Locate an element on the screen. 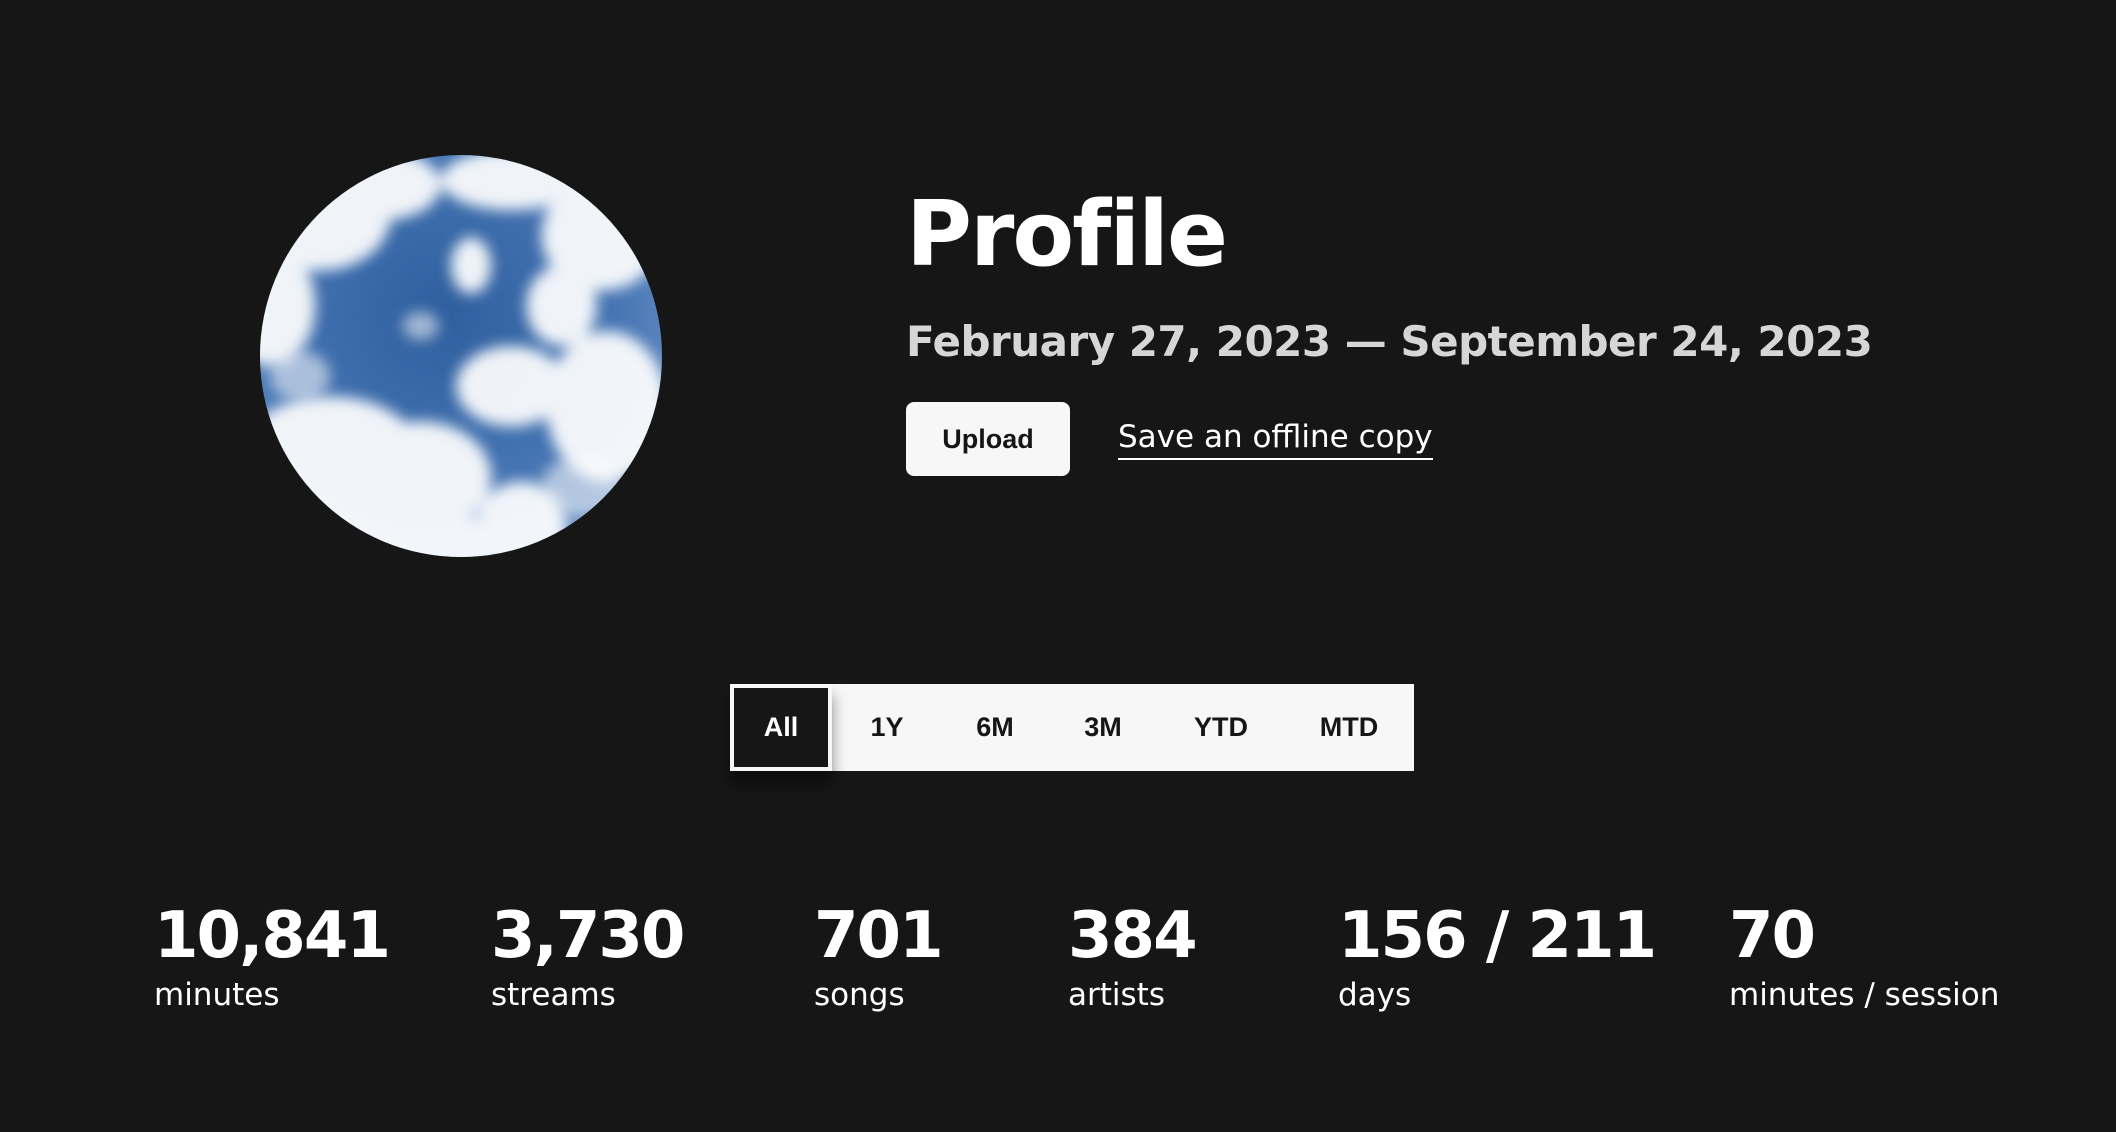  stat-value: 10,841 is located at coordinates (272, 936).